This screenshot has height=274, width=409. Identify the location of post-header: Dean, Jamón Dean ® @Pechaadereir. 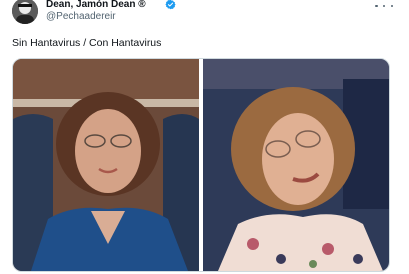
(204, 13).